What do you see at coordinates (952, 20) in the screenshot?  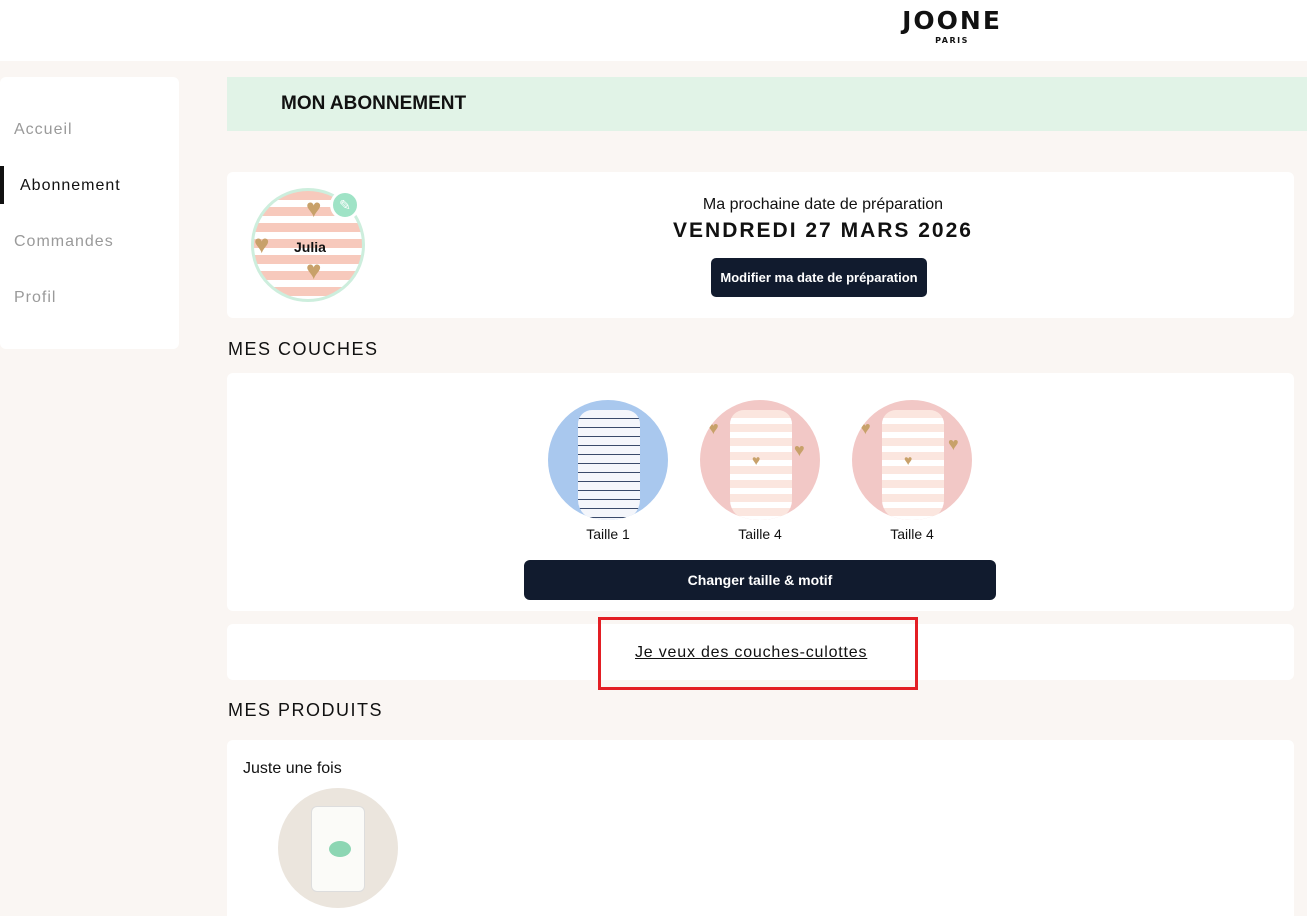 I see `logo-brand: JOONE` at bounding box center [952, 20].